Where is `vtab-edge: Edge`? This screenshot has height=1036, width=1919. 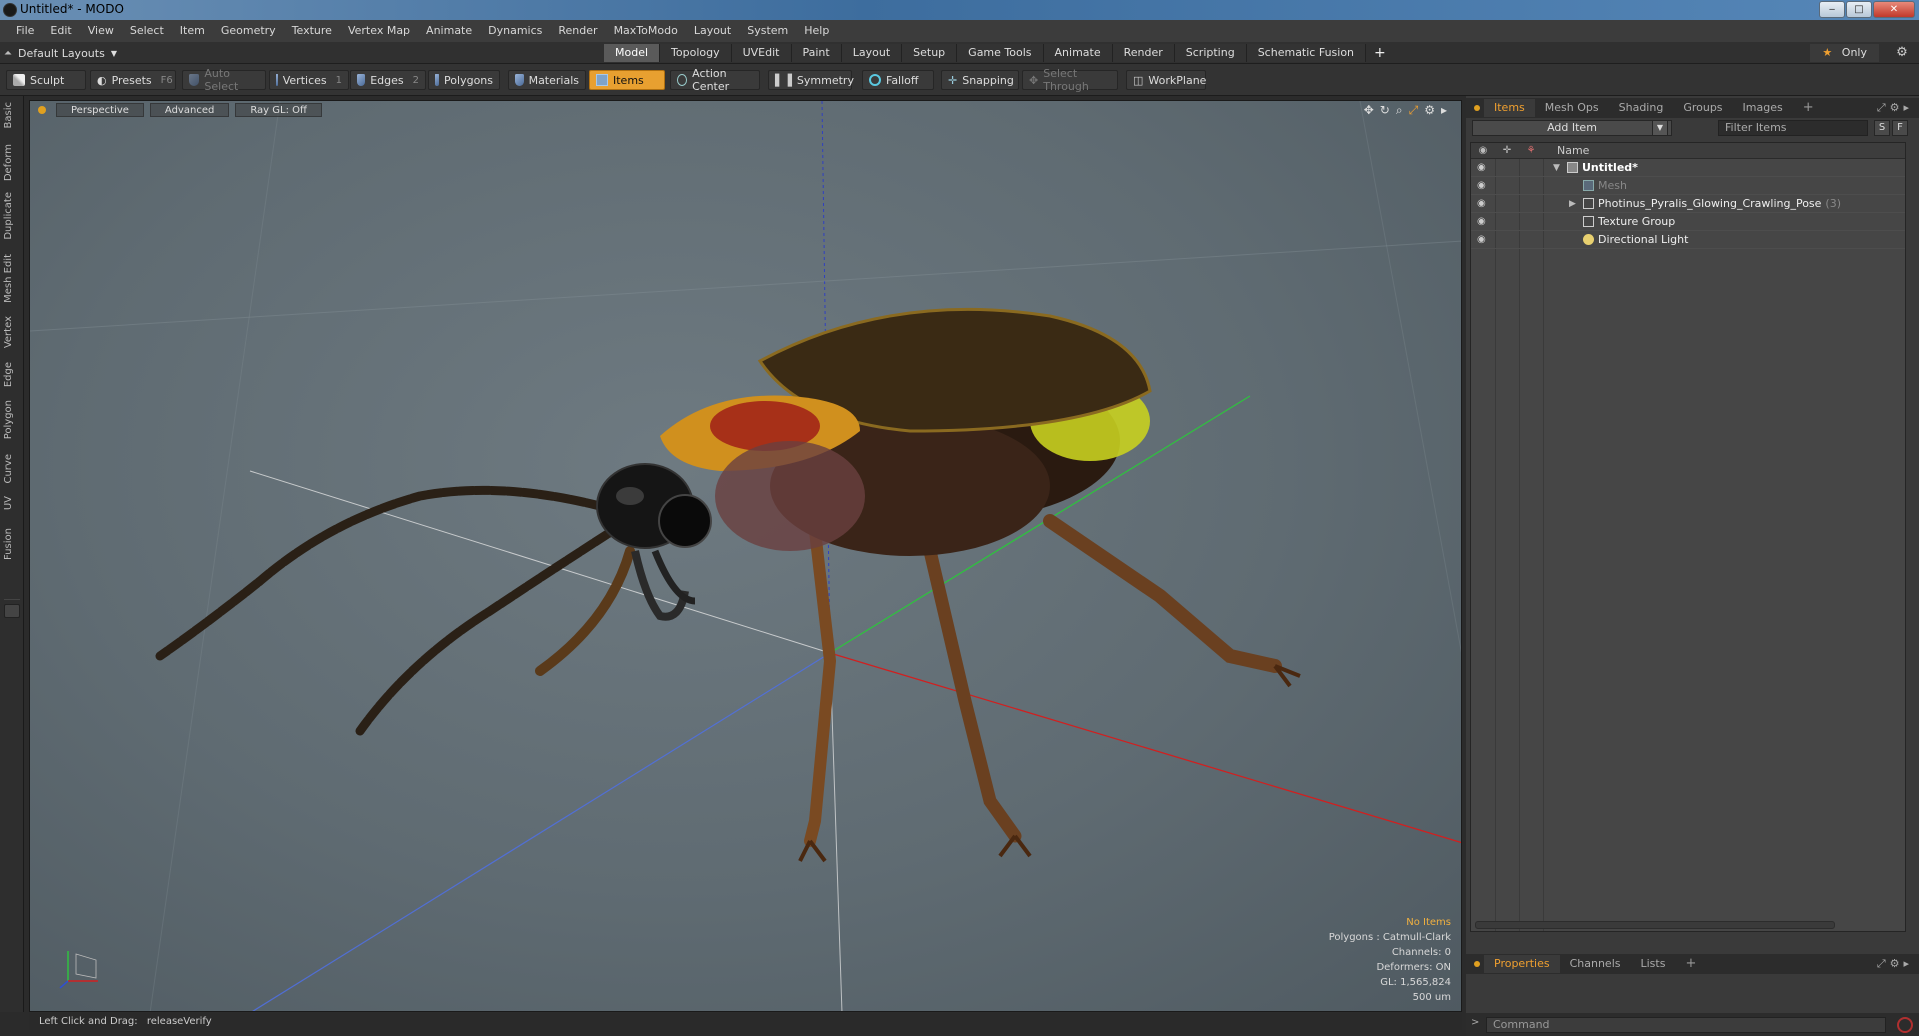 vtab-edge: Edge is located at coordinates (12, 374).